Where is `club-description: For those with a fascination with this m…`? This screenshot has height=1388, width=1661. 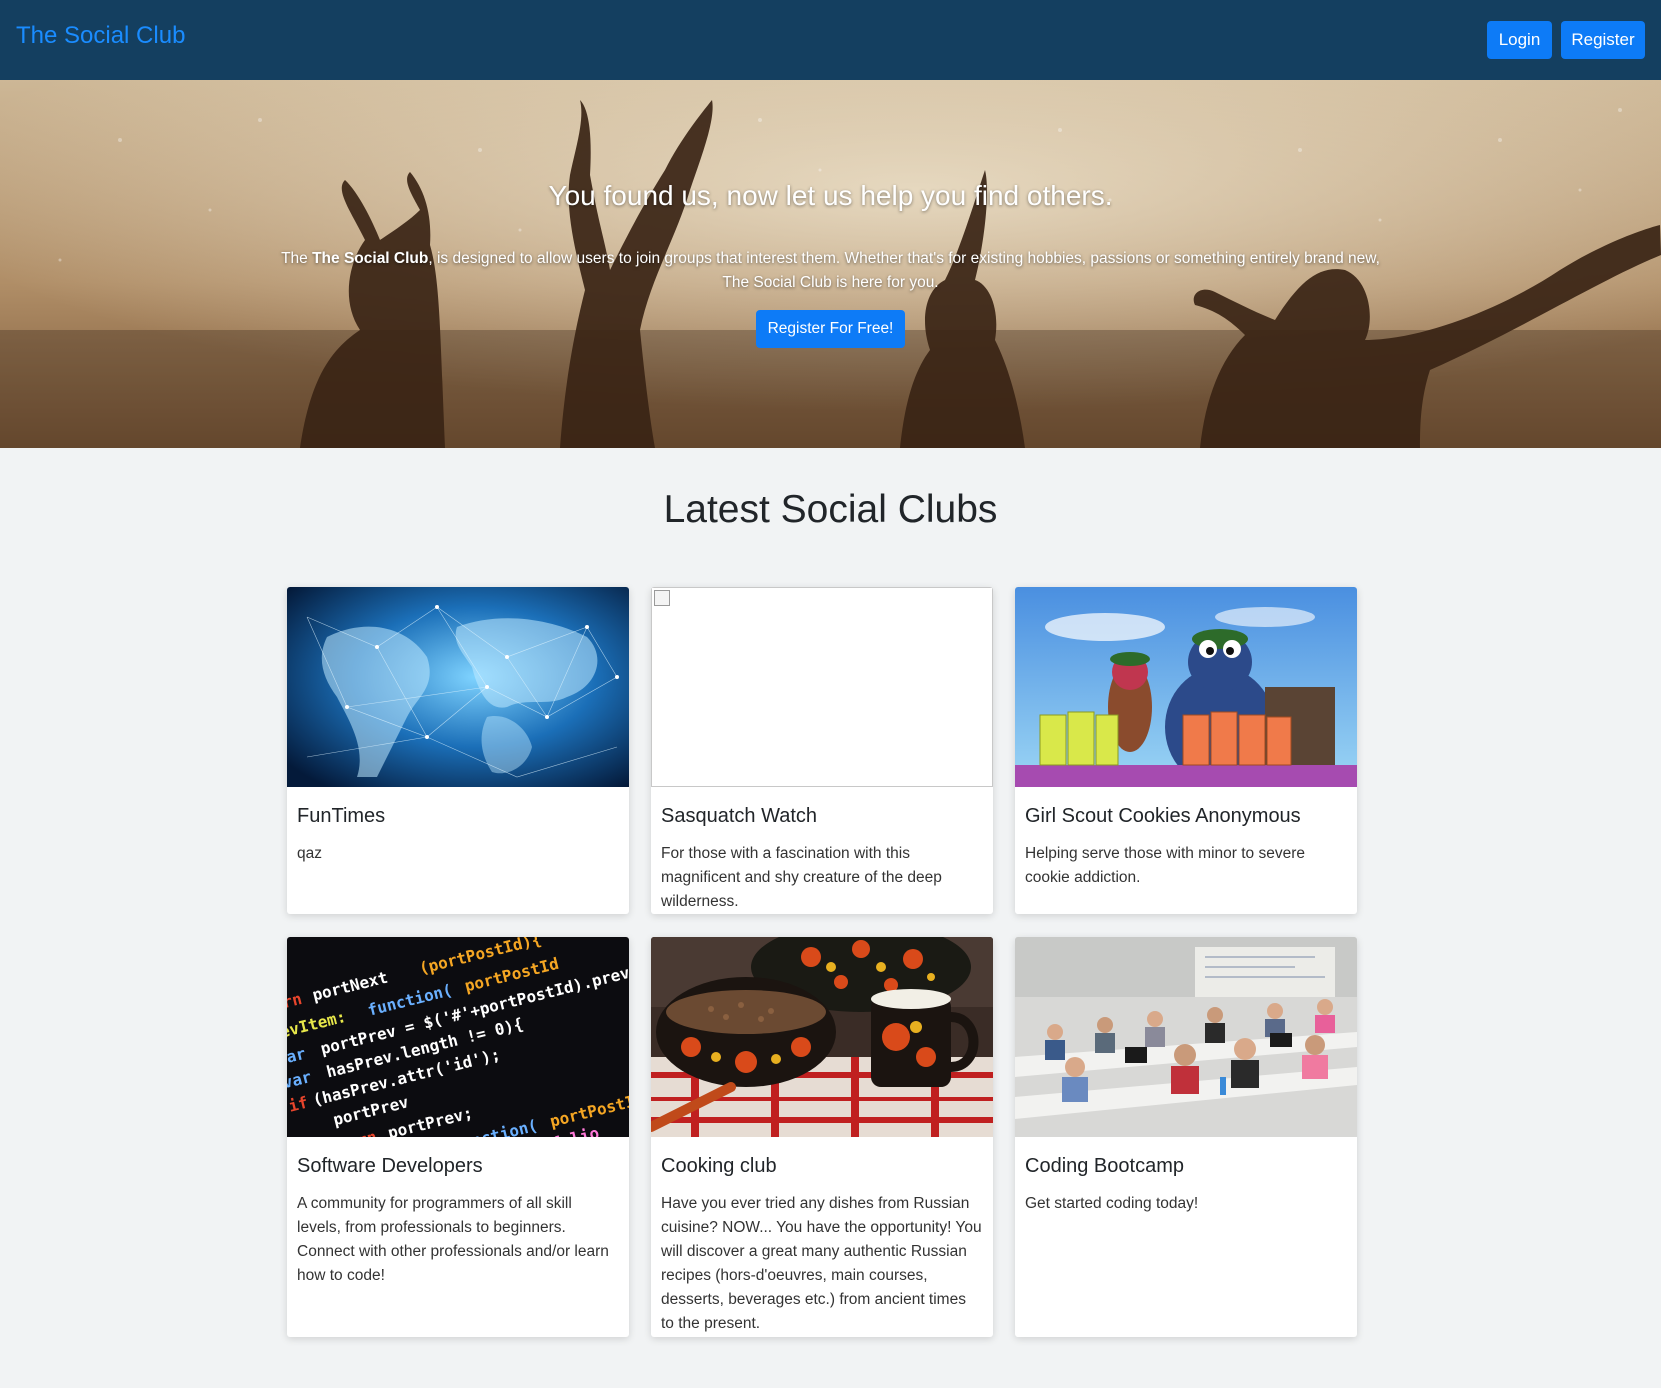
club-description: For those with a fascination with this m… is located at coordinates (801, 877).